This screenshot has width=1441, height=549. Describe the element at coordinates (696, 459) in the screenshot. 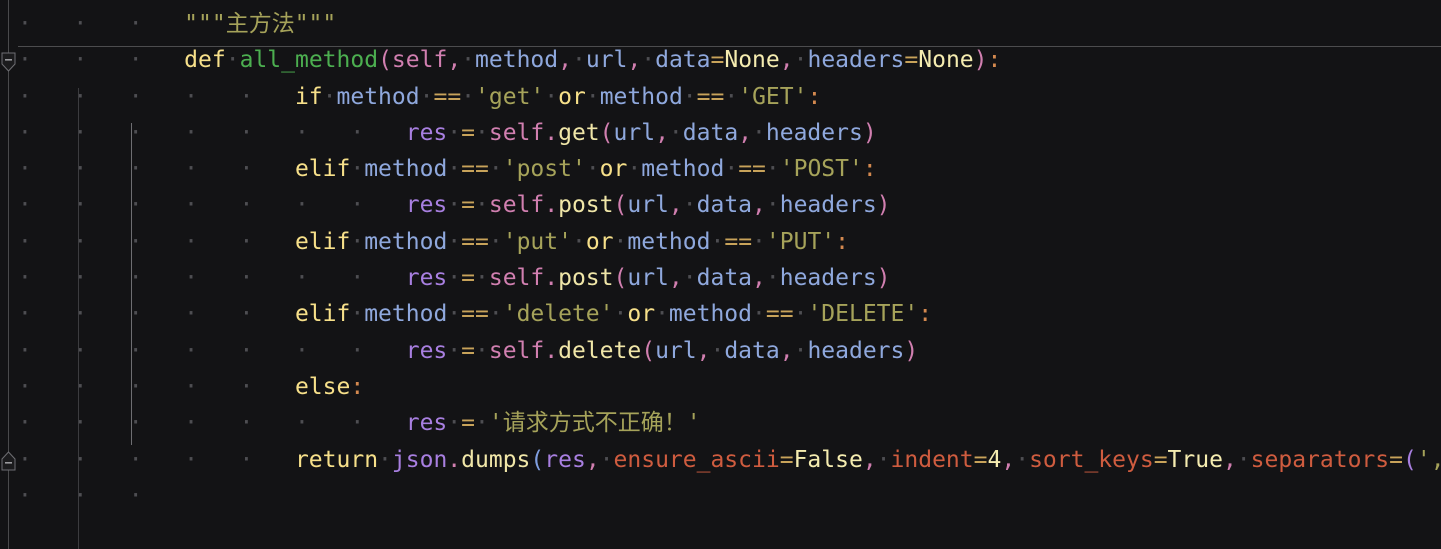

I see `code-token: ensure_ascii` at that location.